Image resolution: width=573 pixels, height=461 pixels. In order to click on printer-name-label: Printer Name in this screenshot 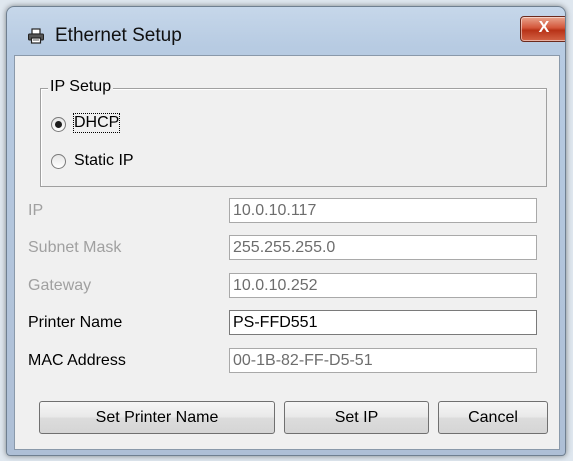, I will do `click(75, 322)`.